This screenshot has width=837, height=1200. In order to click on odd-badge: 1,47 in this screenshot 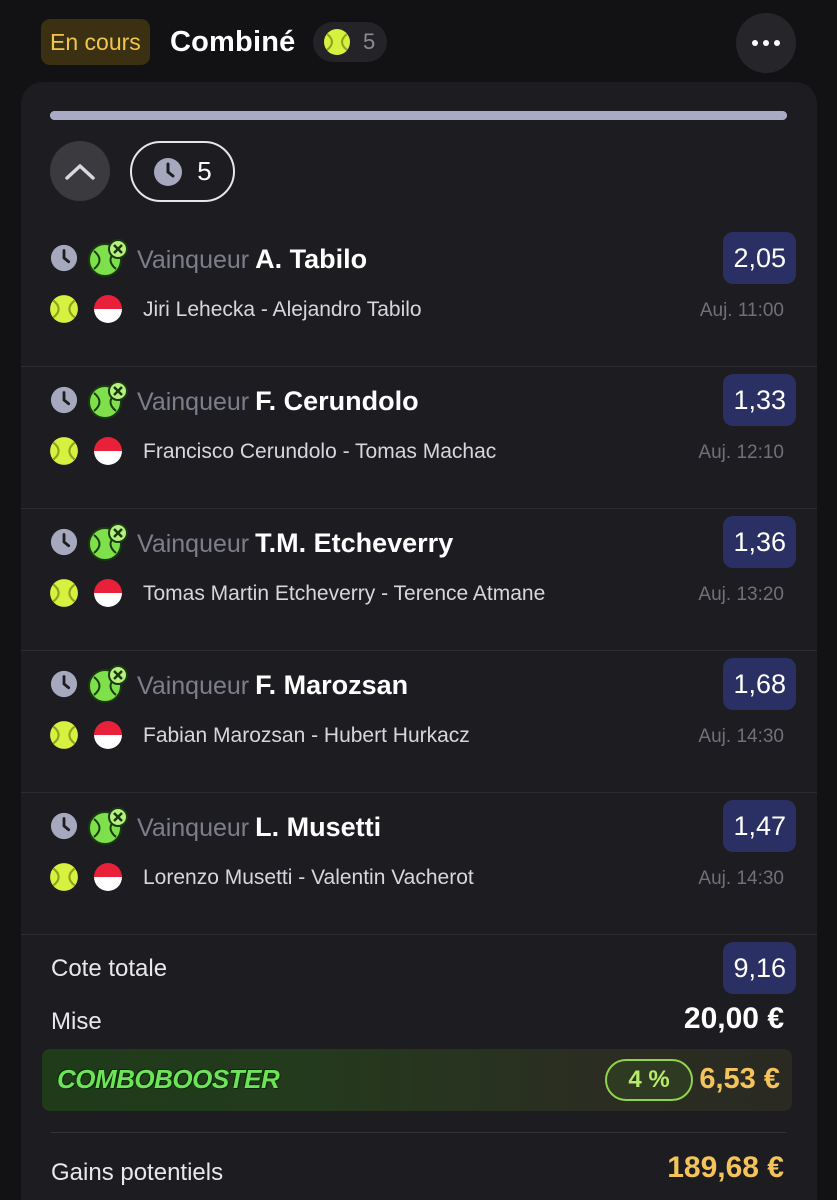, I will do `click(759, 826)`.